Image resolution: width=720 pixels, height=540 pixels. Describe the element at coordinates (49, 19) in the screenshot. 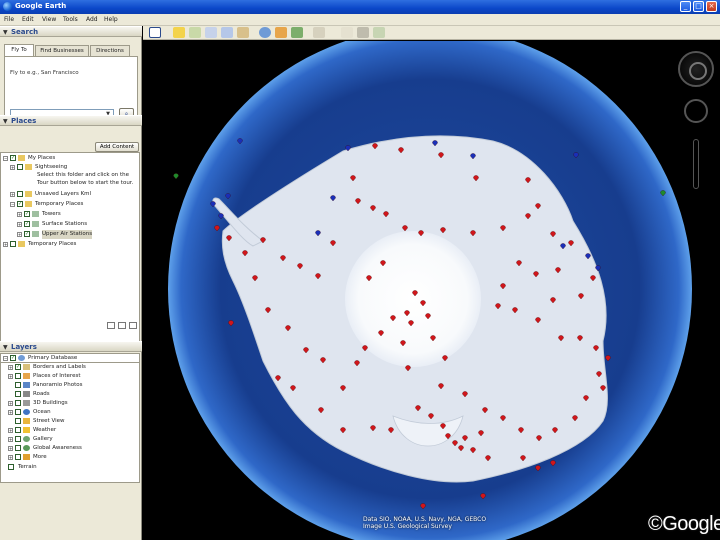

I see `menu-view: View` at that location.